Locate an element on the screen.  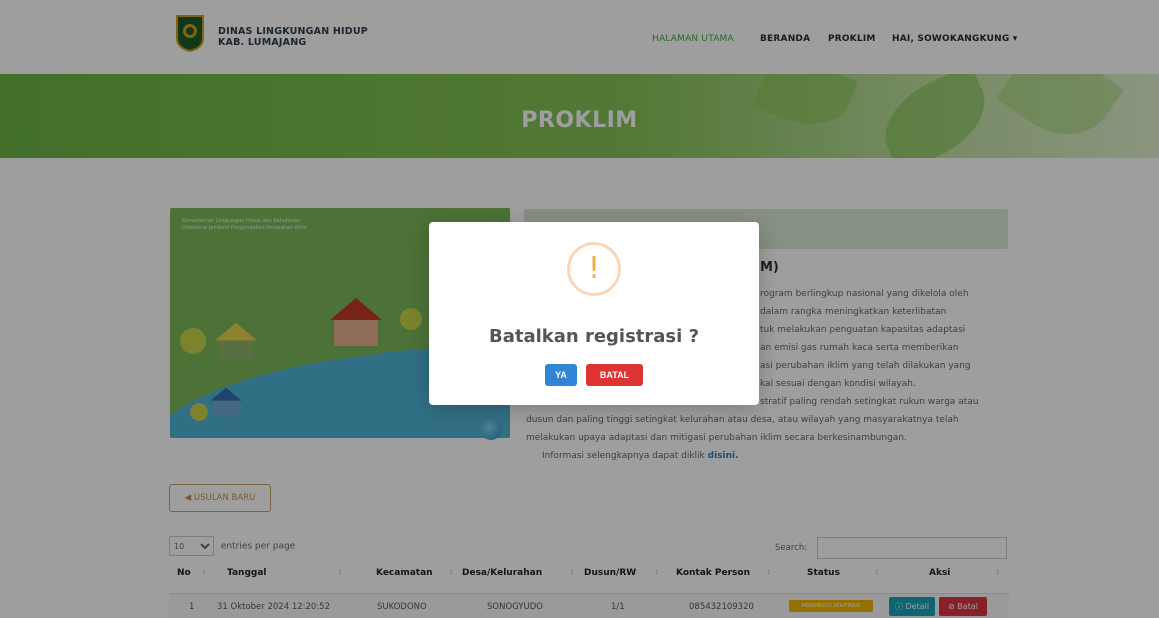
dialog-title: Batalkan registrasi ? is located at coordinates (594, 336).